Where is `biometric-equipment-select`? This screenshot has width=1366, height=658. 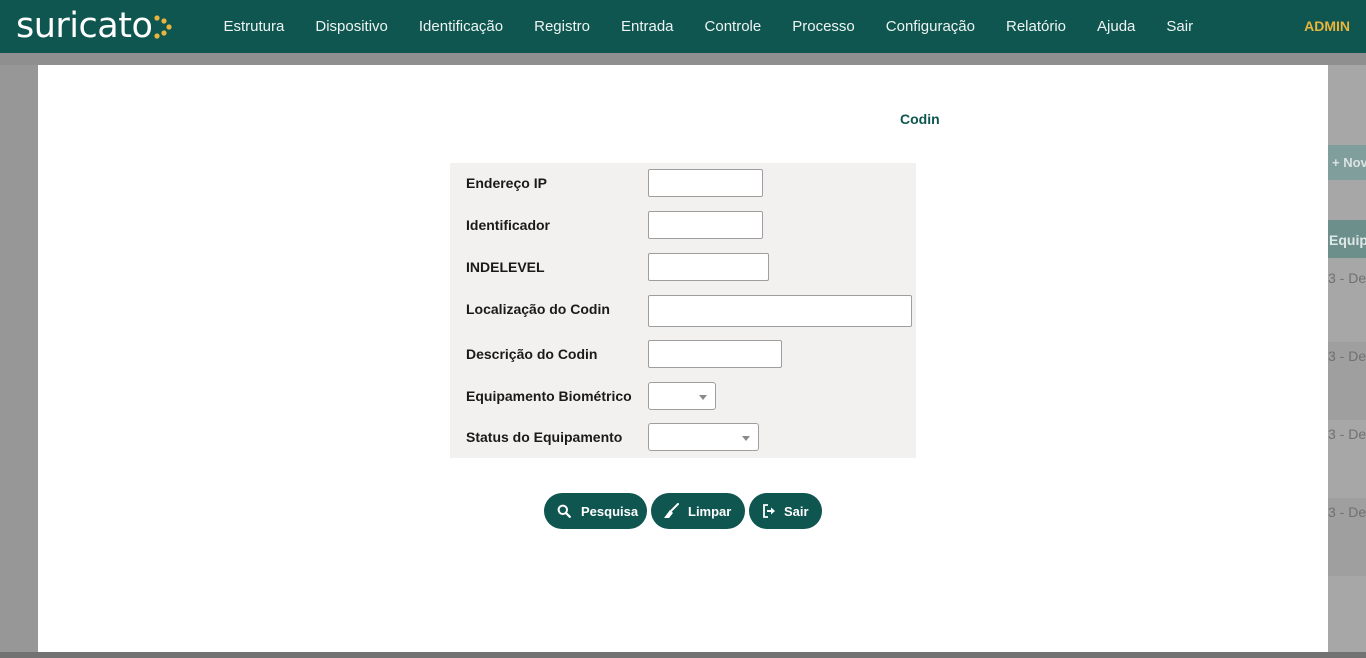
biometric-equipment-select is located at coordinates (682, 396).